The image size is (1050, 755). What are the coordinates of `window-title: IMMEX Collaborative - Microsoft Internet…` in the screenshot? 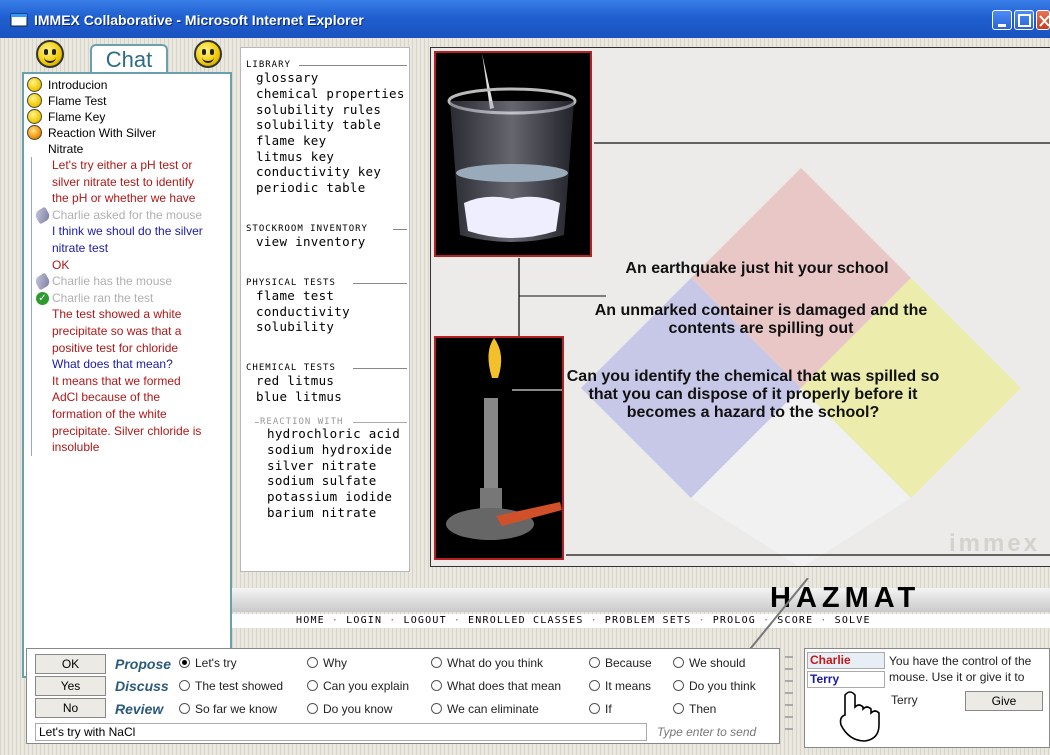 It's located at (199, 20).